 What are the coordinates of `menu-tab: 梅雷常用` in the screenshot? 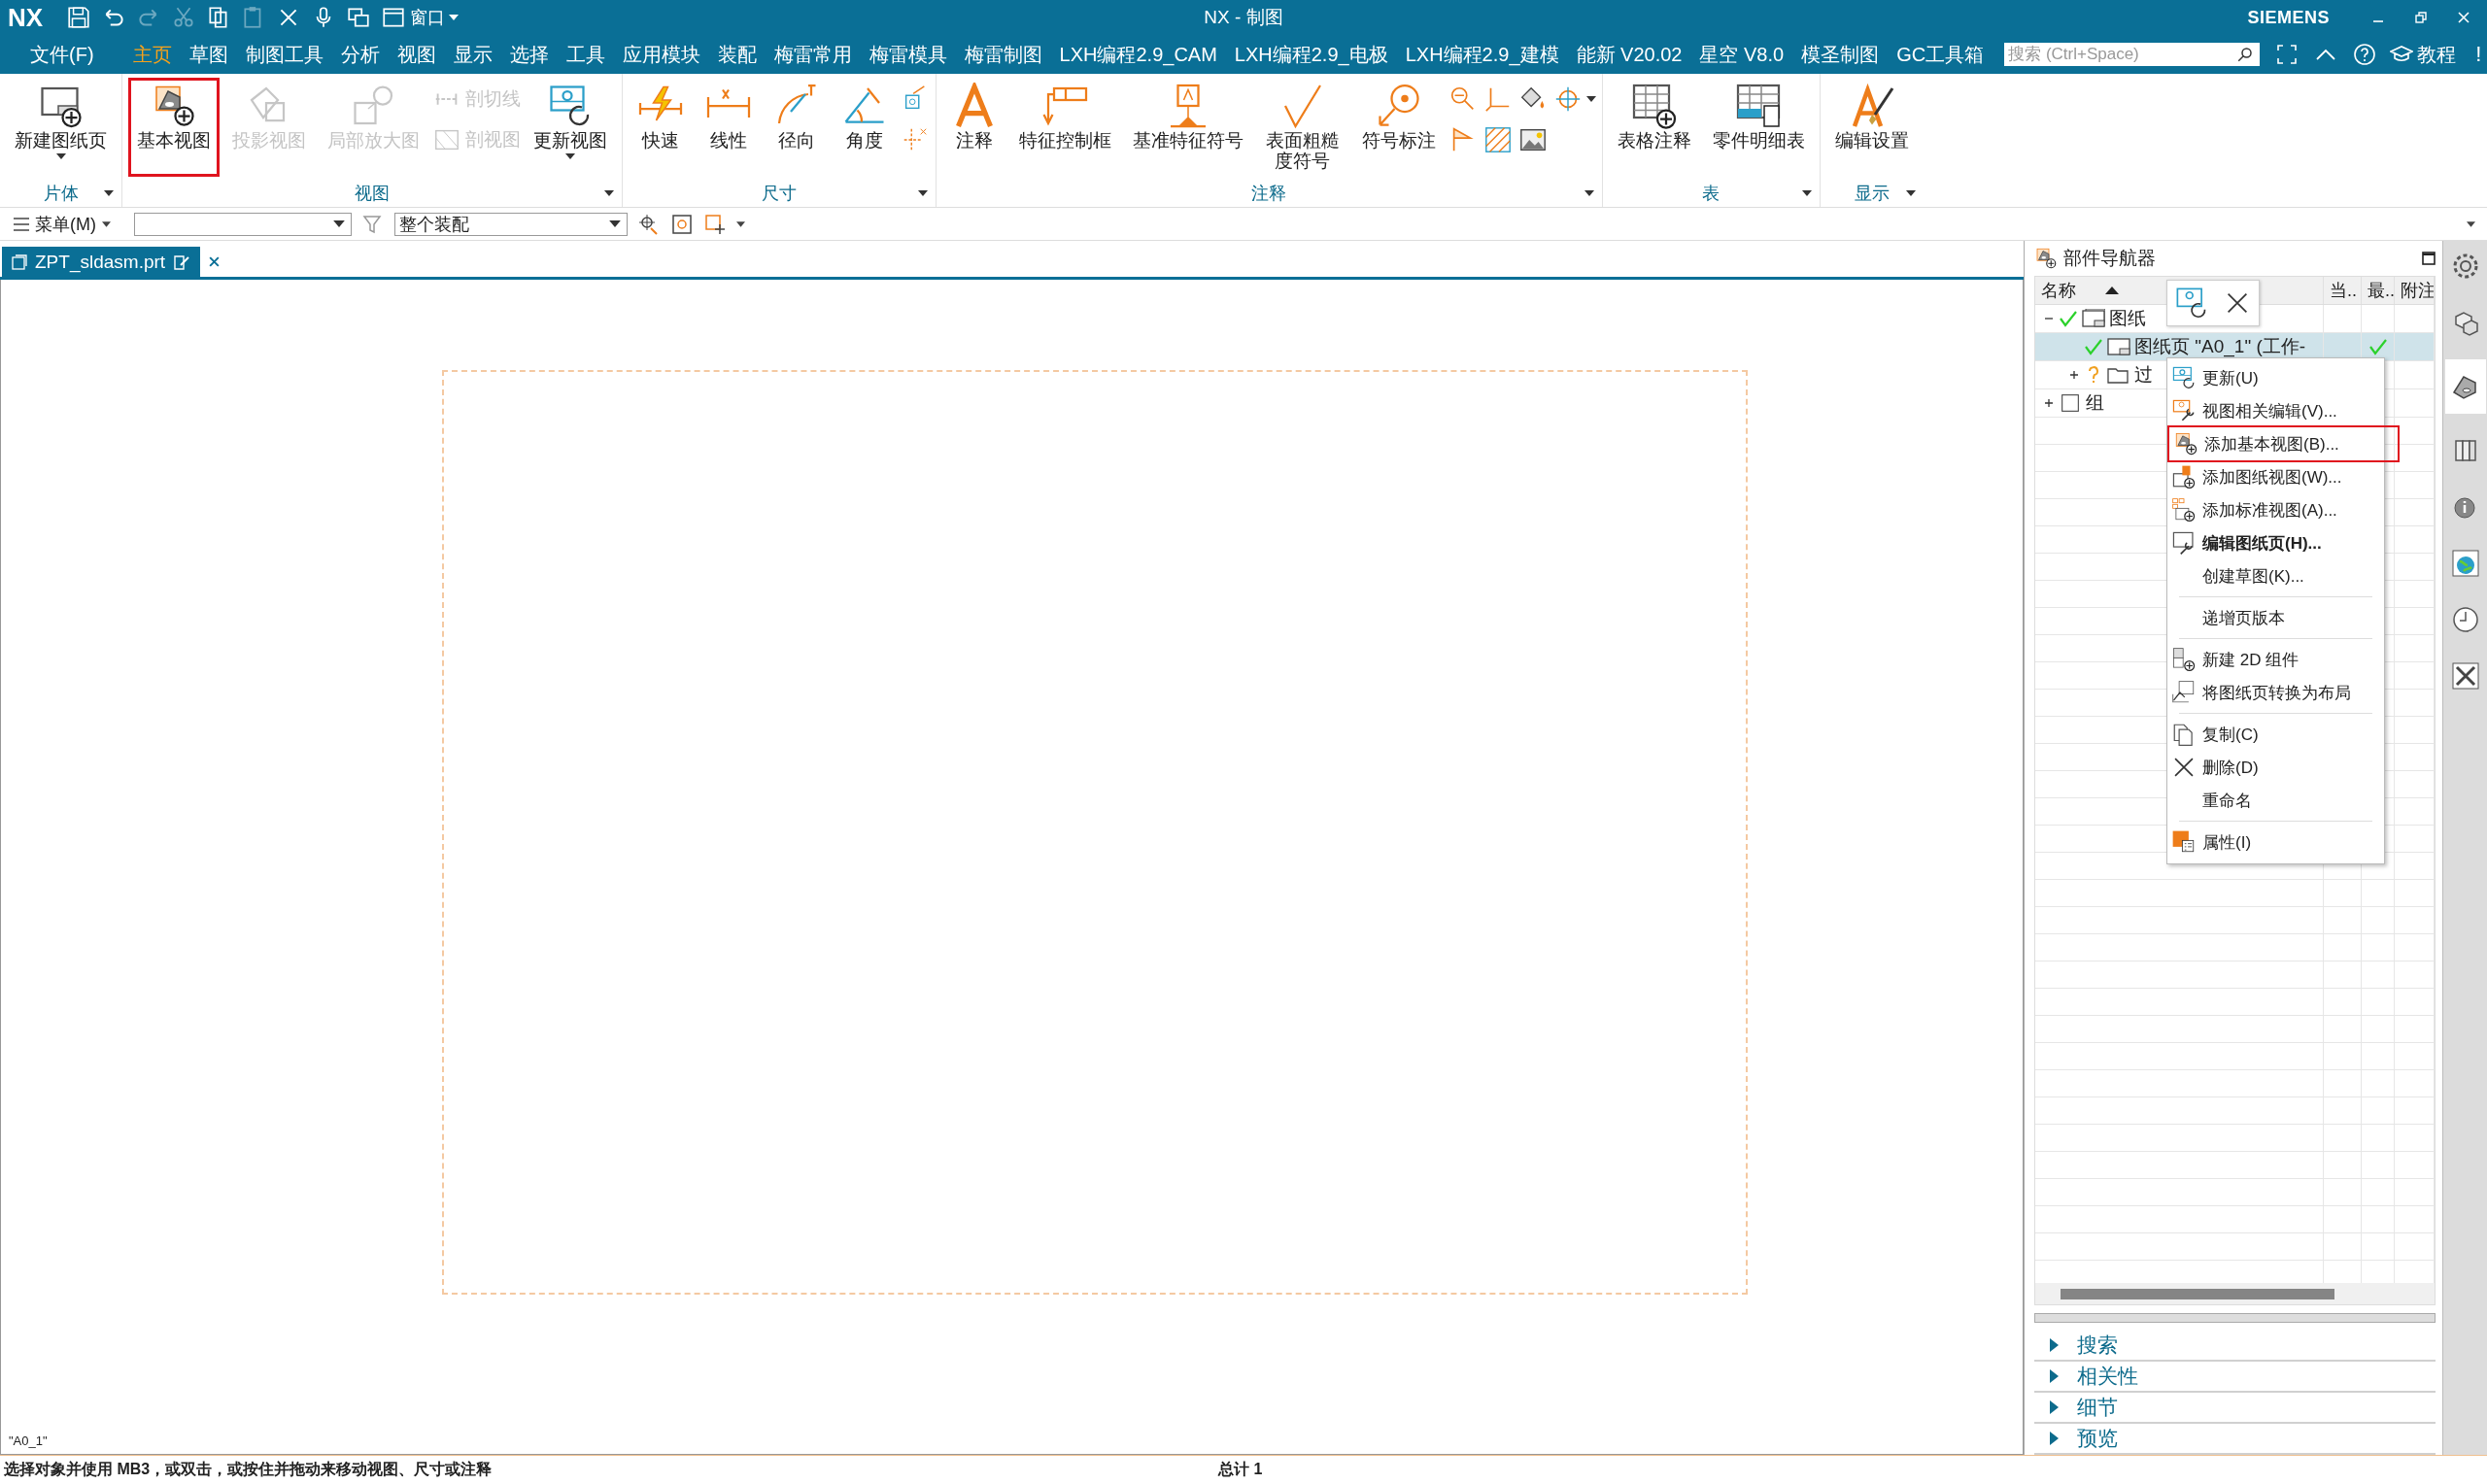 It's located at (813, 54).